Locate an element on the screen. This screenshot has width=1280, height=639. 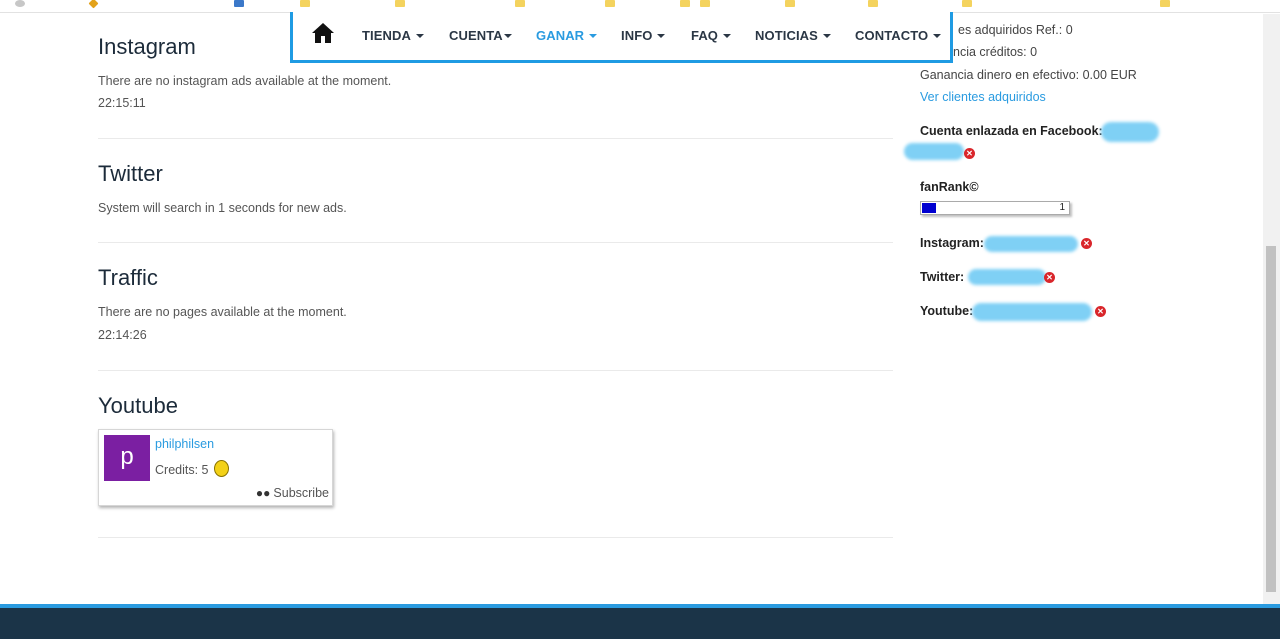
nav-cuenta: CUENTA is located at coordinates (480, 35).